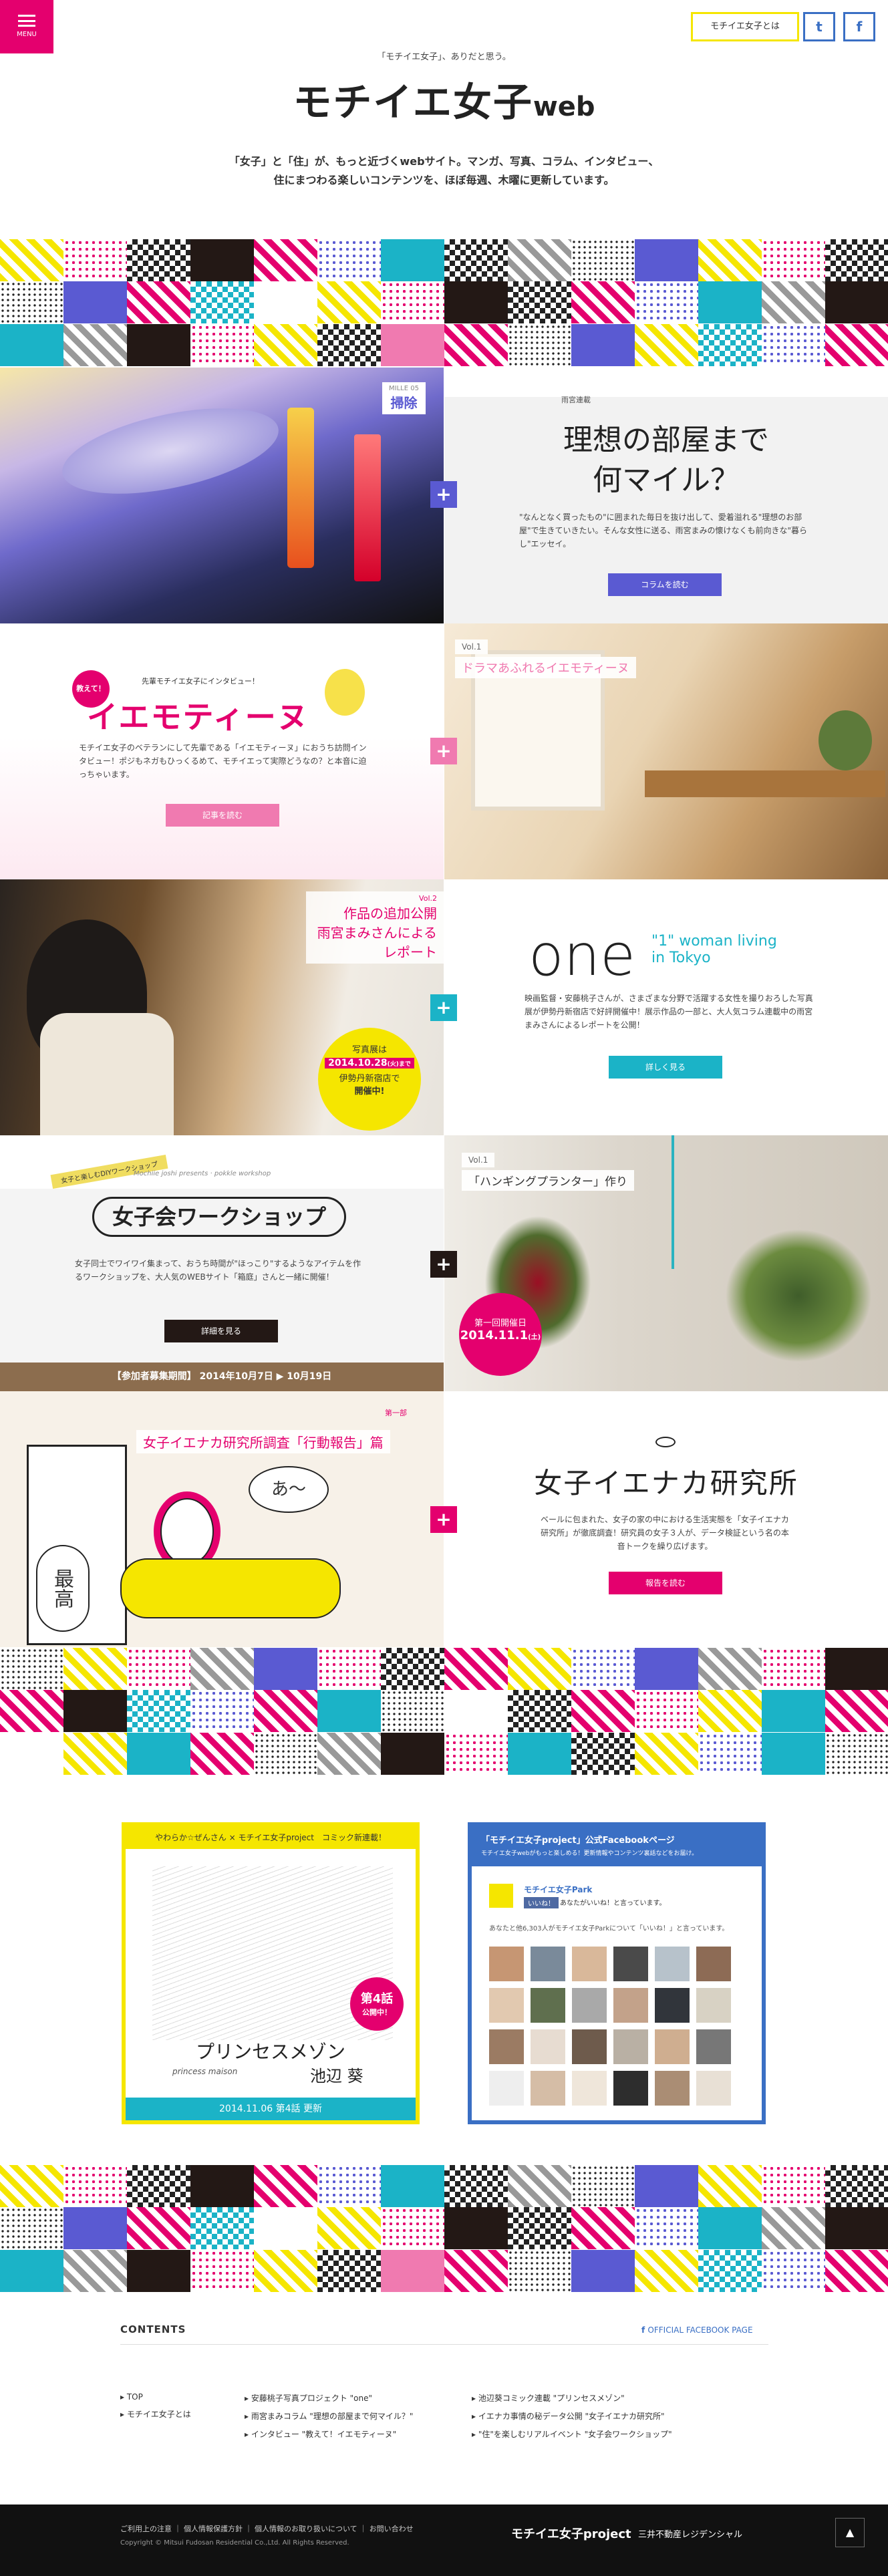 The width and height of the screenshot is (888, 2576). Describe the element at coordinates (222, 495) in the screenshot. I see `column-illustration: MILLE 05 掃除` at that location.